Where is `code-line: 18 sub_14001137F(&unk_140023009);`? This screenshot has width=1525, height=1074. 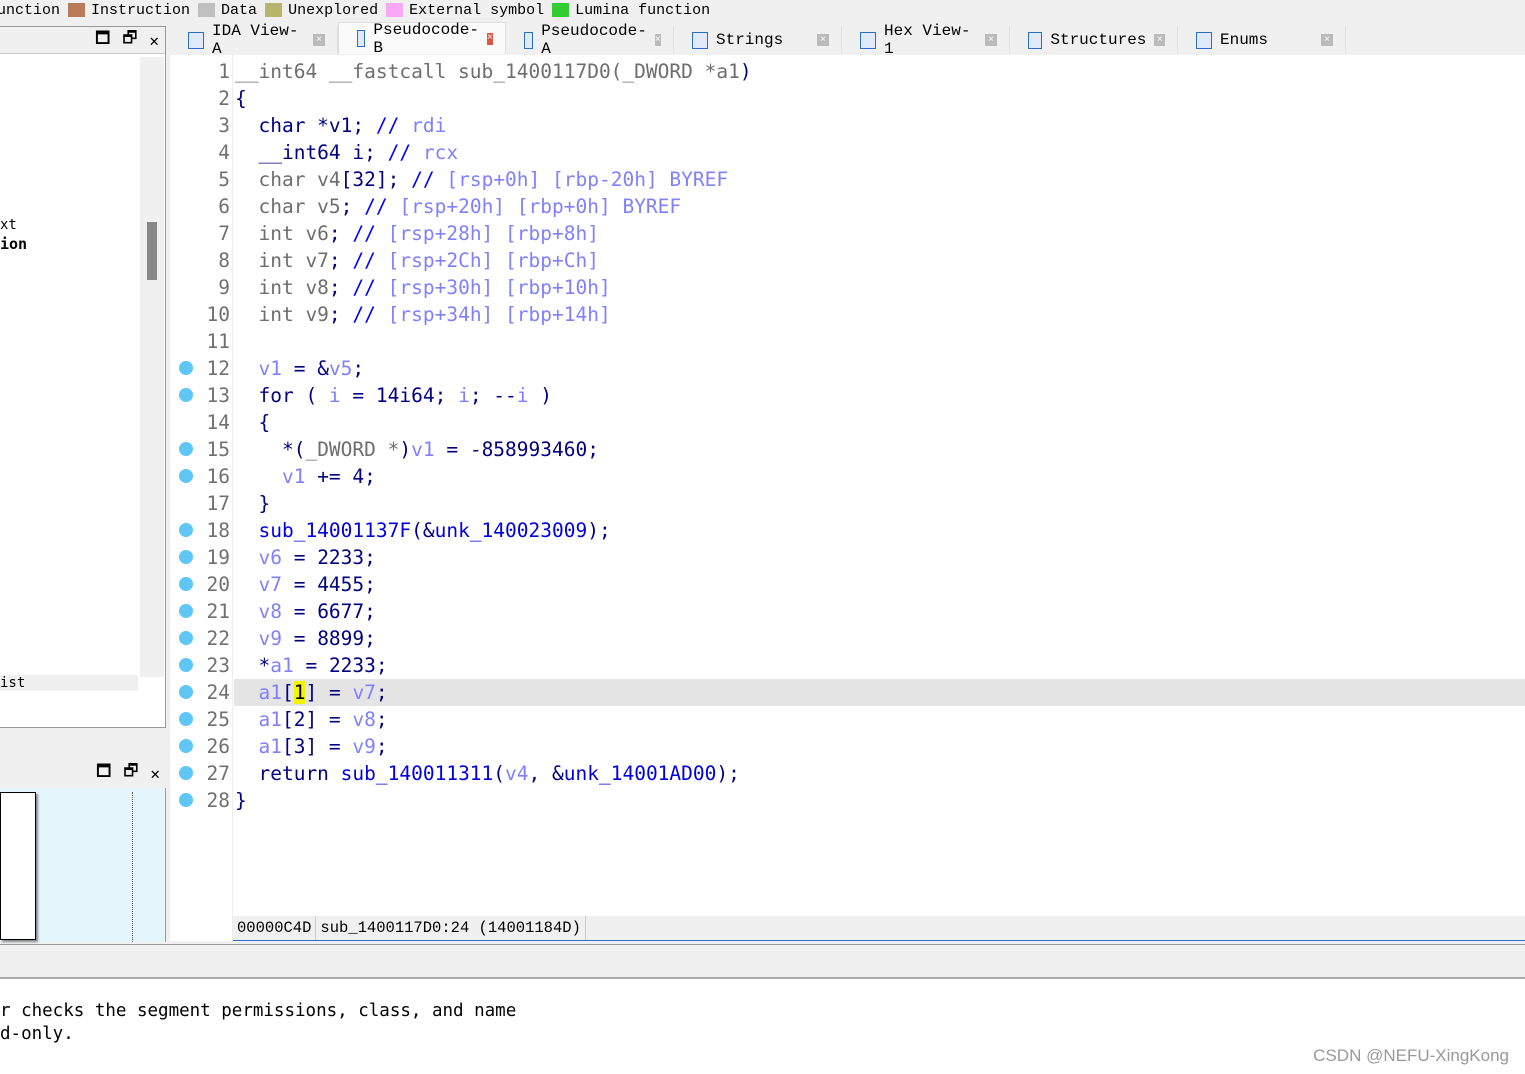
code-line: 18 sub_14001137F(&unk_140023009); is located at coordinates (847, 530).